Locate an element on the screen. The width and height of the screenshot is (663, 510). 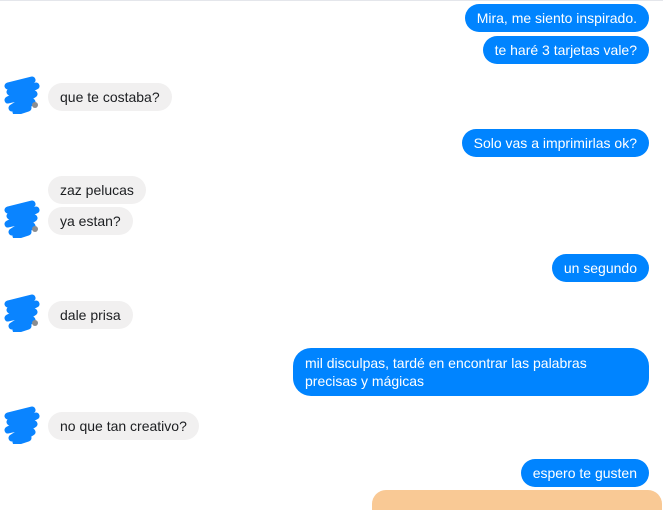
incoming-message: ya estan? is located at coordinates (90, 221).